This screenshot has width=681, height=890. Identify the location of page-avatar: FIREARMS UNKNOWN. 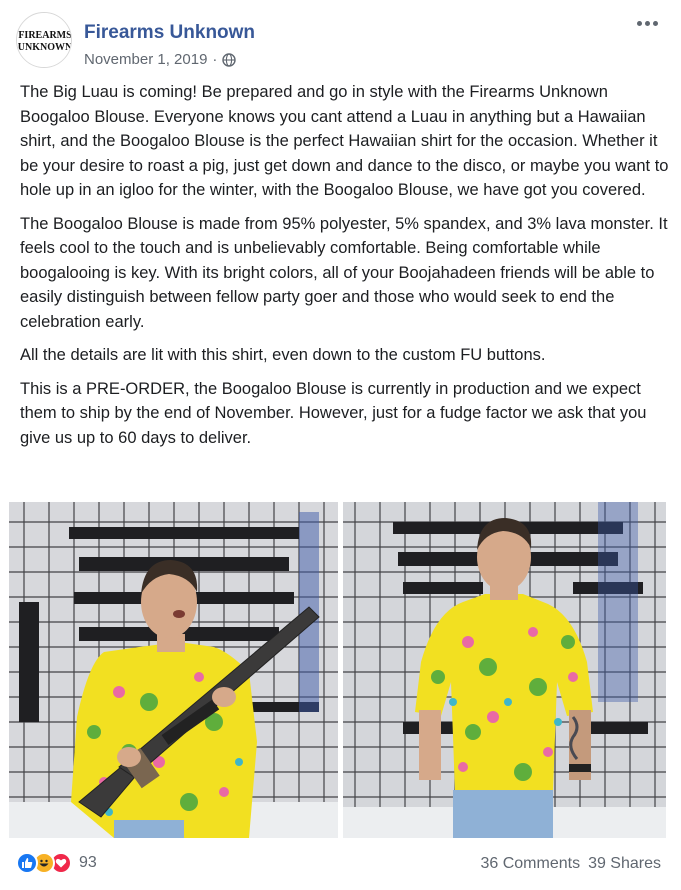
(44, 40).